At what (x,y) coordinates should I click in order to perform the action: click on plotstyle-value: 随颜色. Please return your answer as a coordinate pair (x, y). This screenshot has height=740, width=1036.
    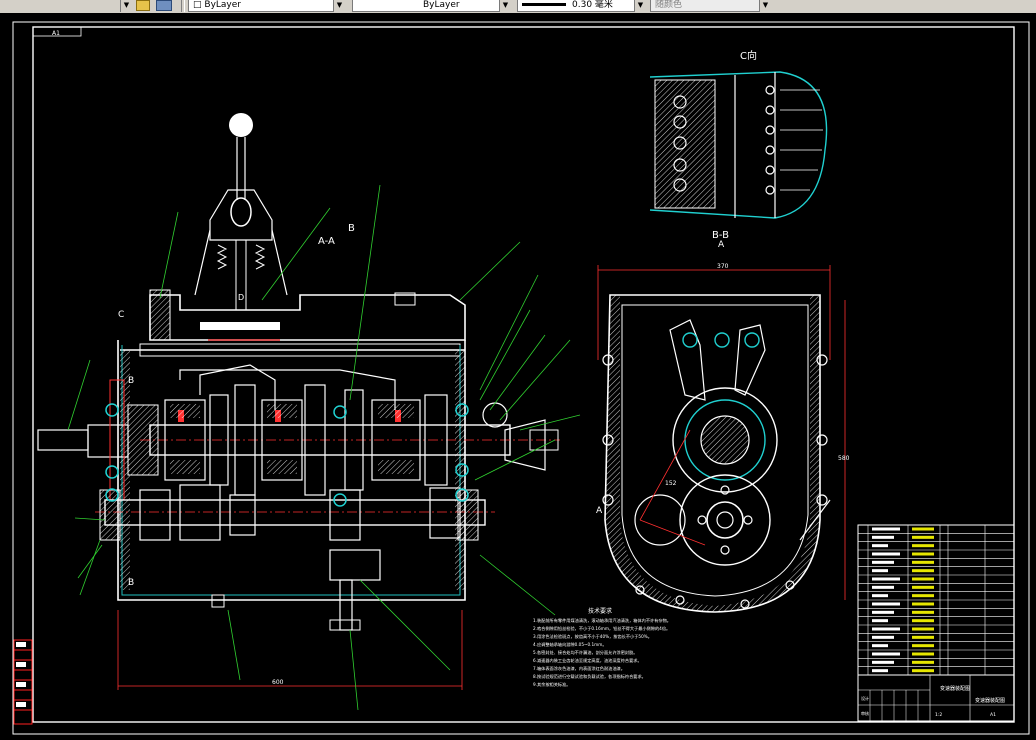
    Looking at the image, I should click on (669, 5).